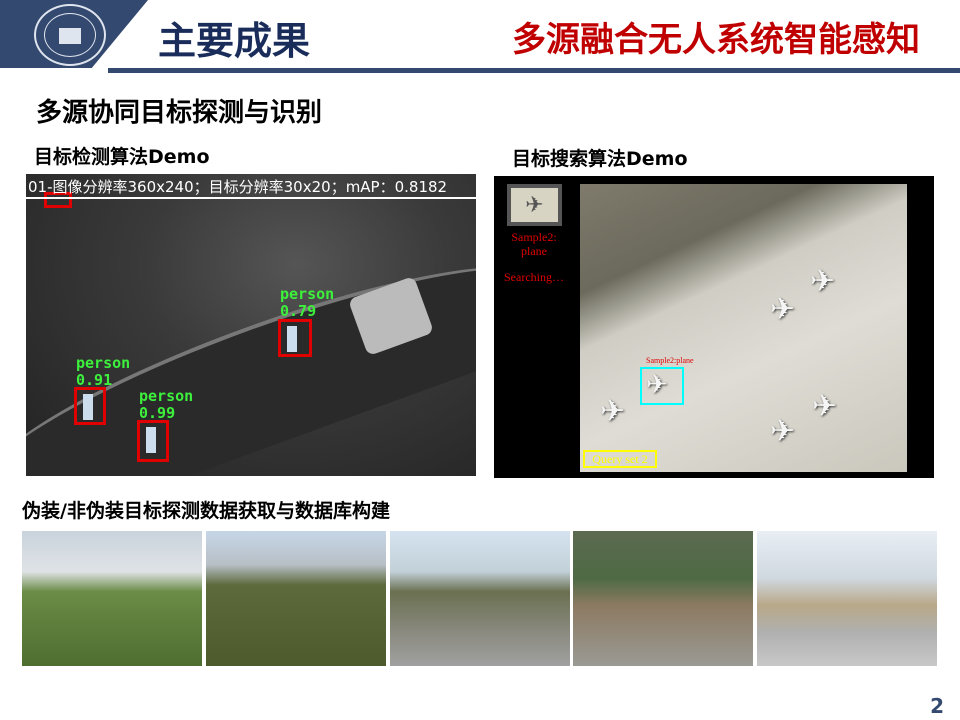  What do you see at coordinates (534, 251) in the screenshot?
I see `sample-line2: plane` at bounding box center [534, 251].